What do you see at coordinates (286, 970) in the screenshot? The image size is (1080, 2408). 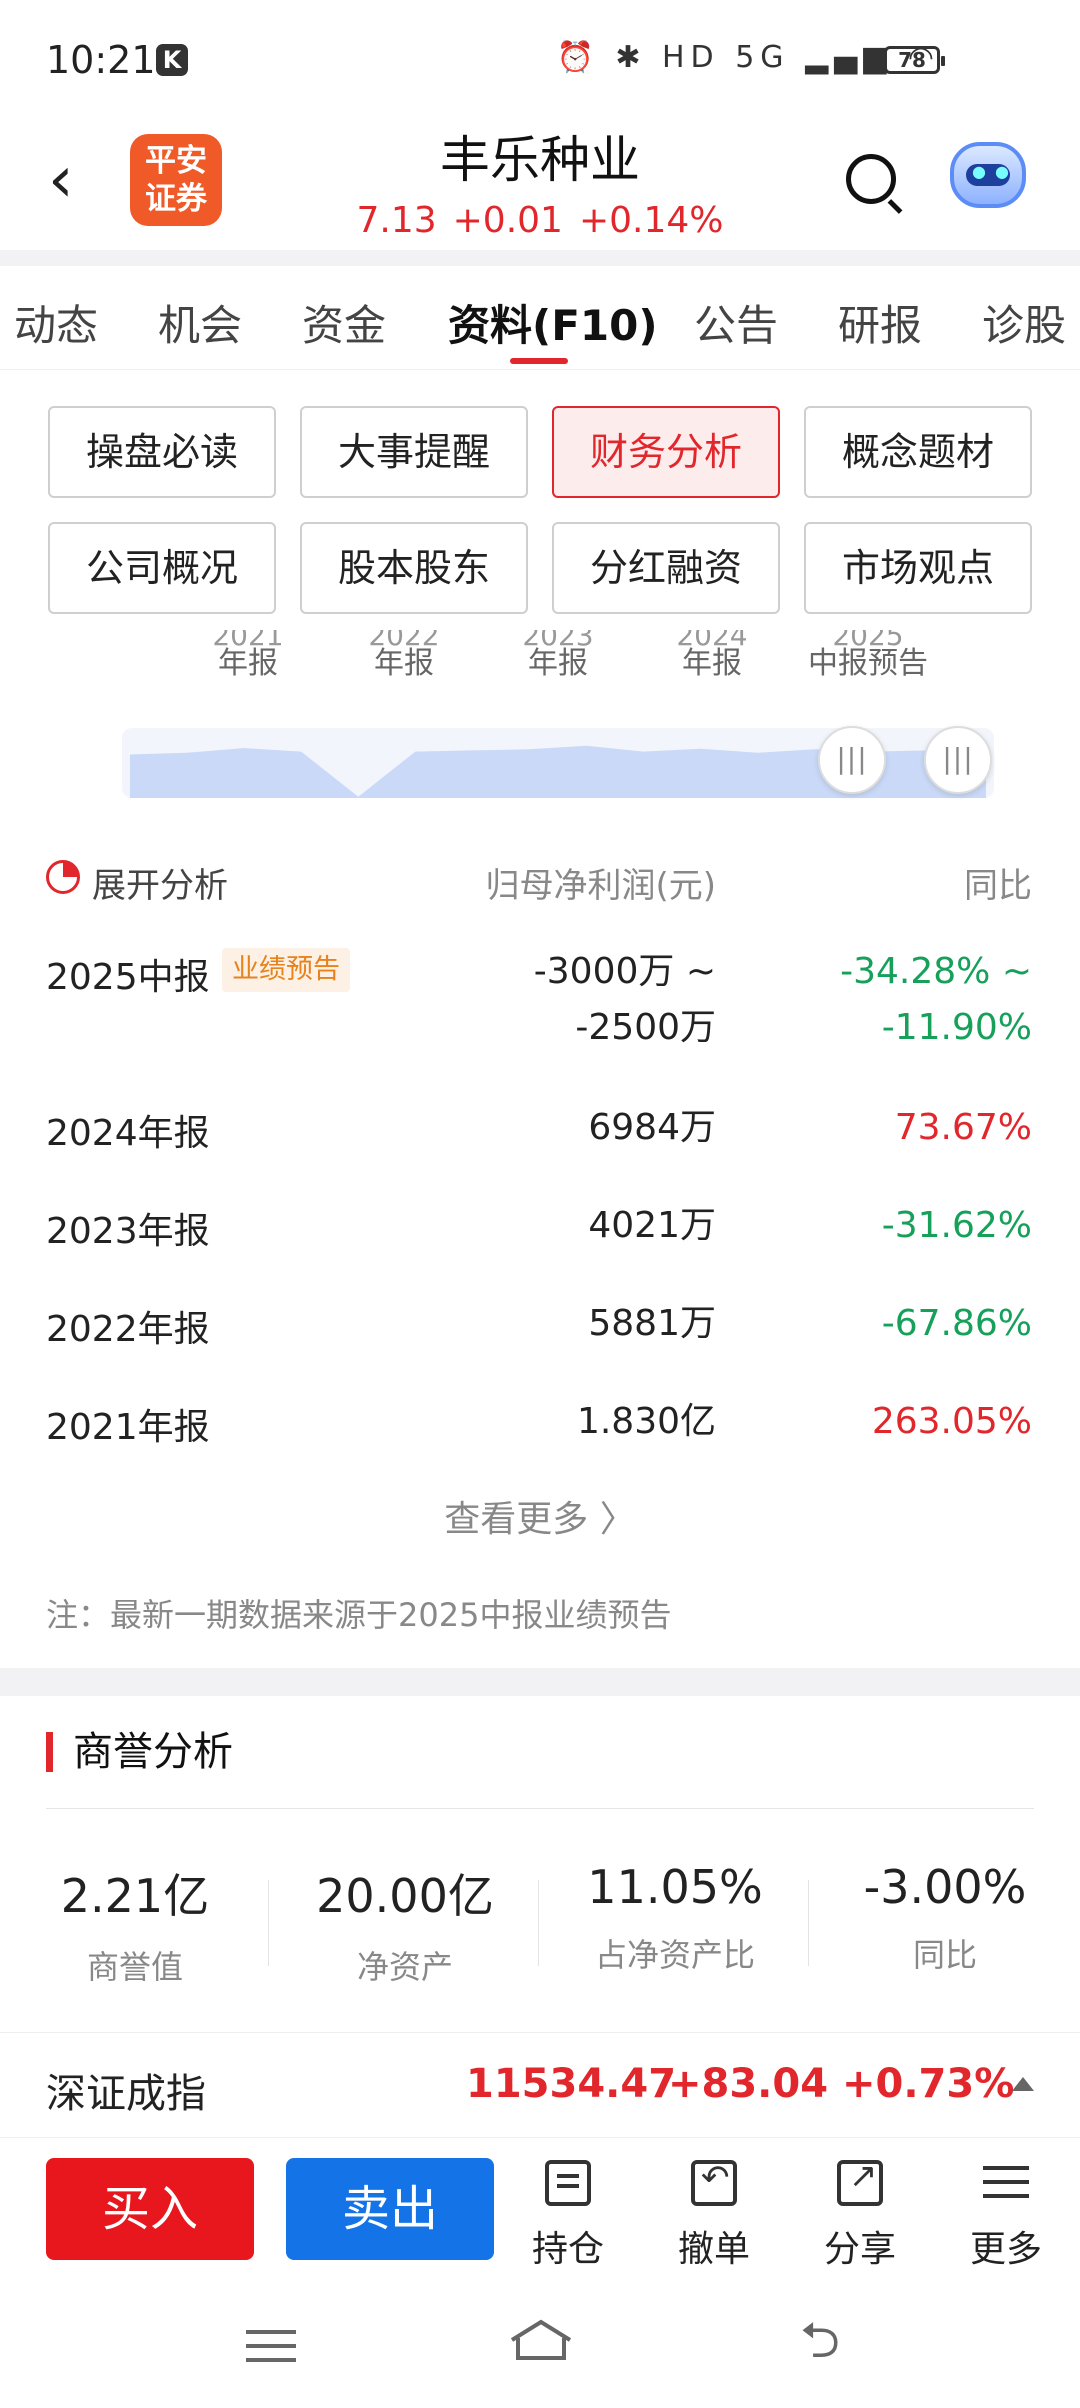 I see `forecast-tag: 业绩预告` at bounding box center [286, 970].